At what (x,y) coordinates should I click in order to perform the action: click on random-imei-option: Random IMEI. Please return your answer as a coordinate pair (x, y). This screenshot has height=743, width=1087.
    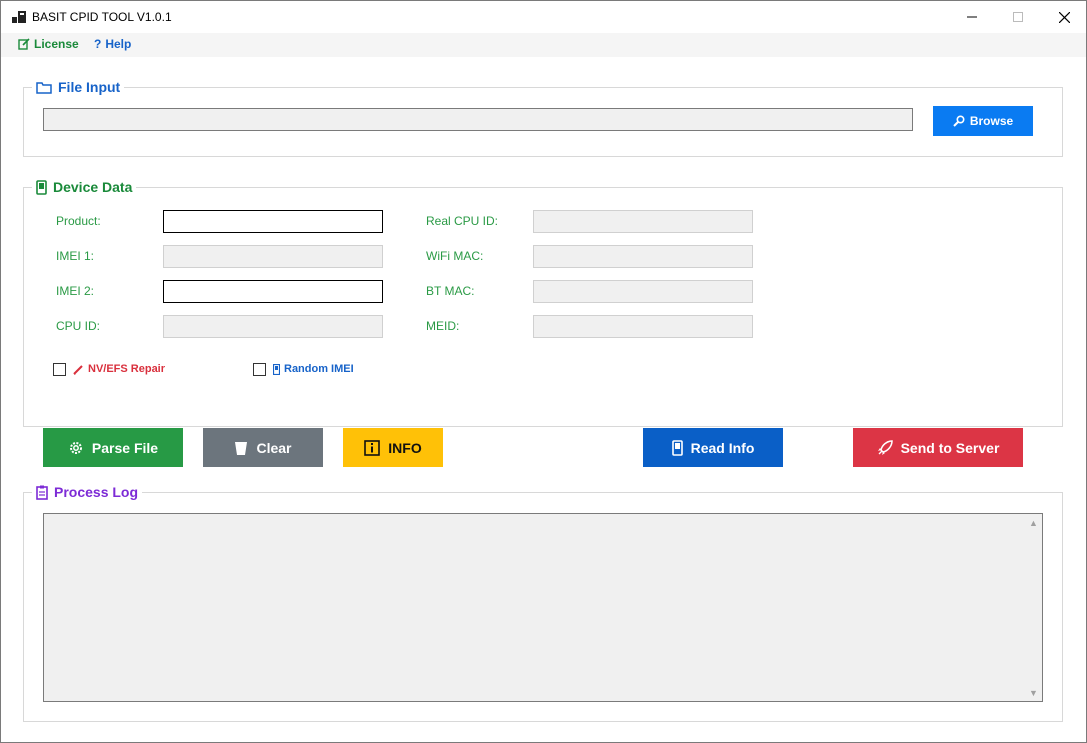
    Looking at the image, I should click on (313, 369).